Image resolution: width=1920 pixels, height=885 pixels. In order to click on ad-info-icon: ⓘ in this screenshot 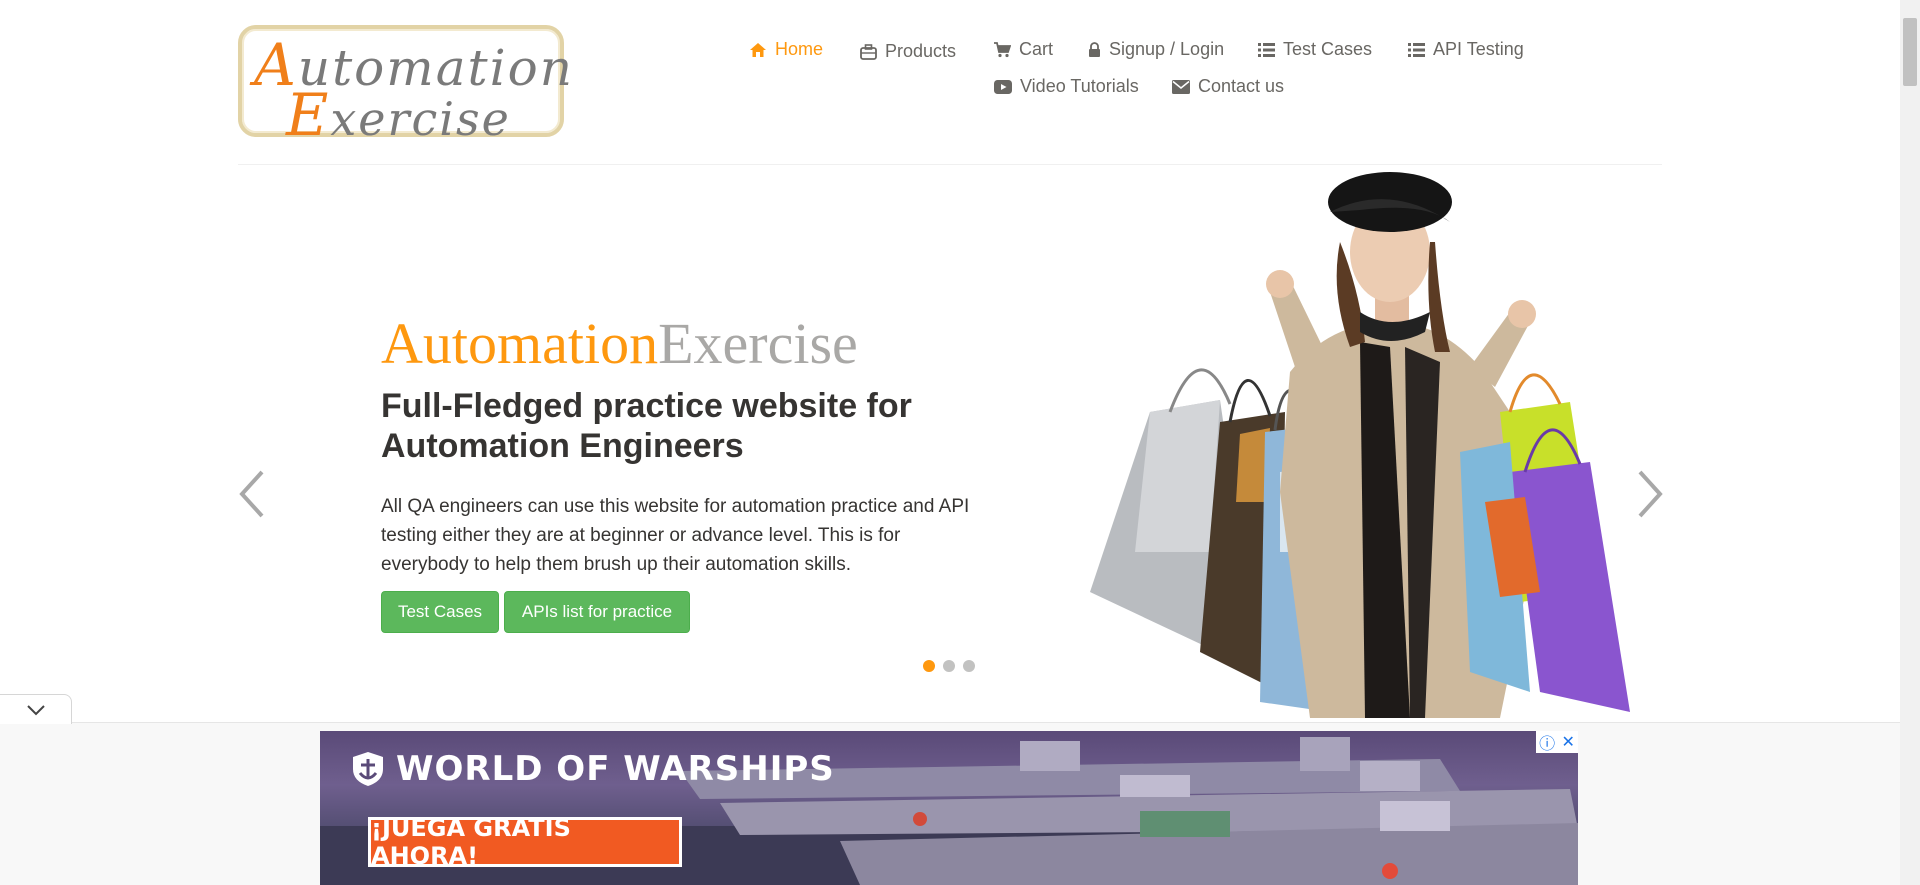, I will do `click(1547, 742)`.